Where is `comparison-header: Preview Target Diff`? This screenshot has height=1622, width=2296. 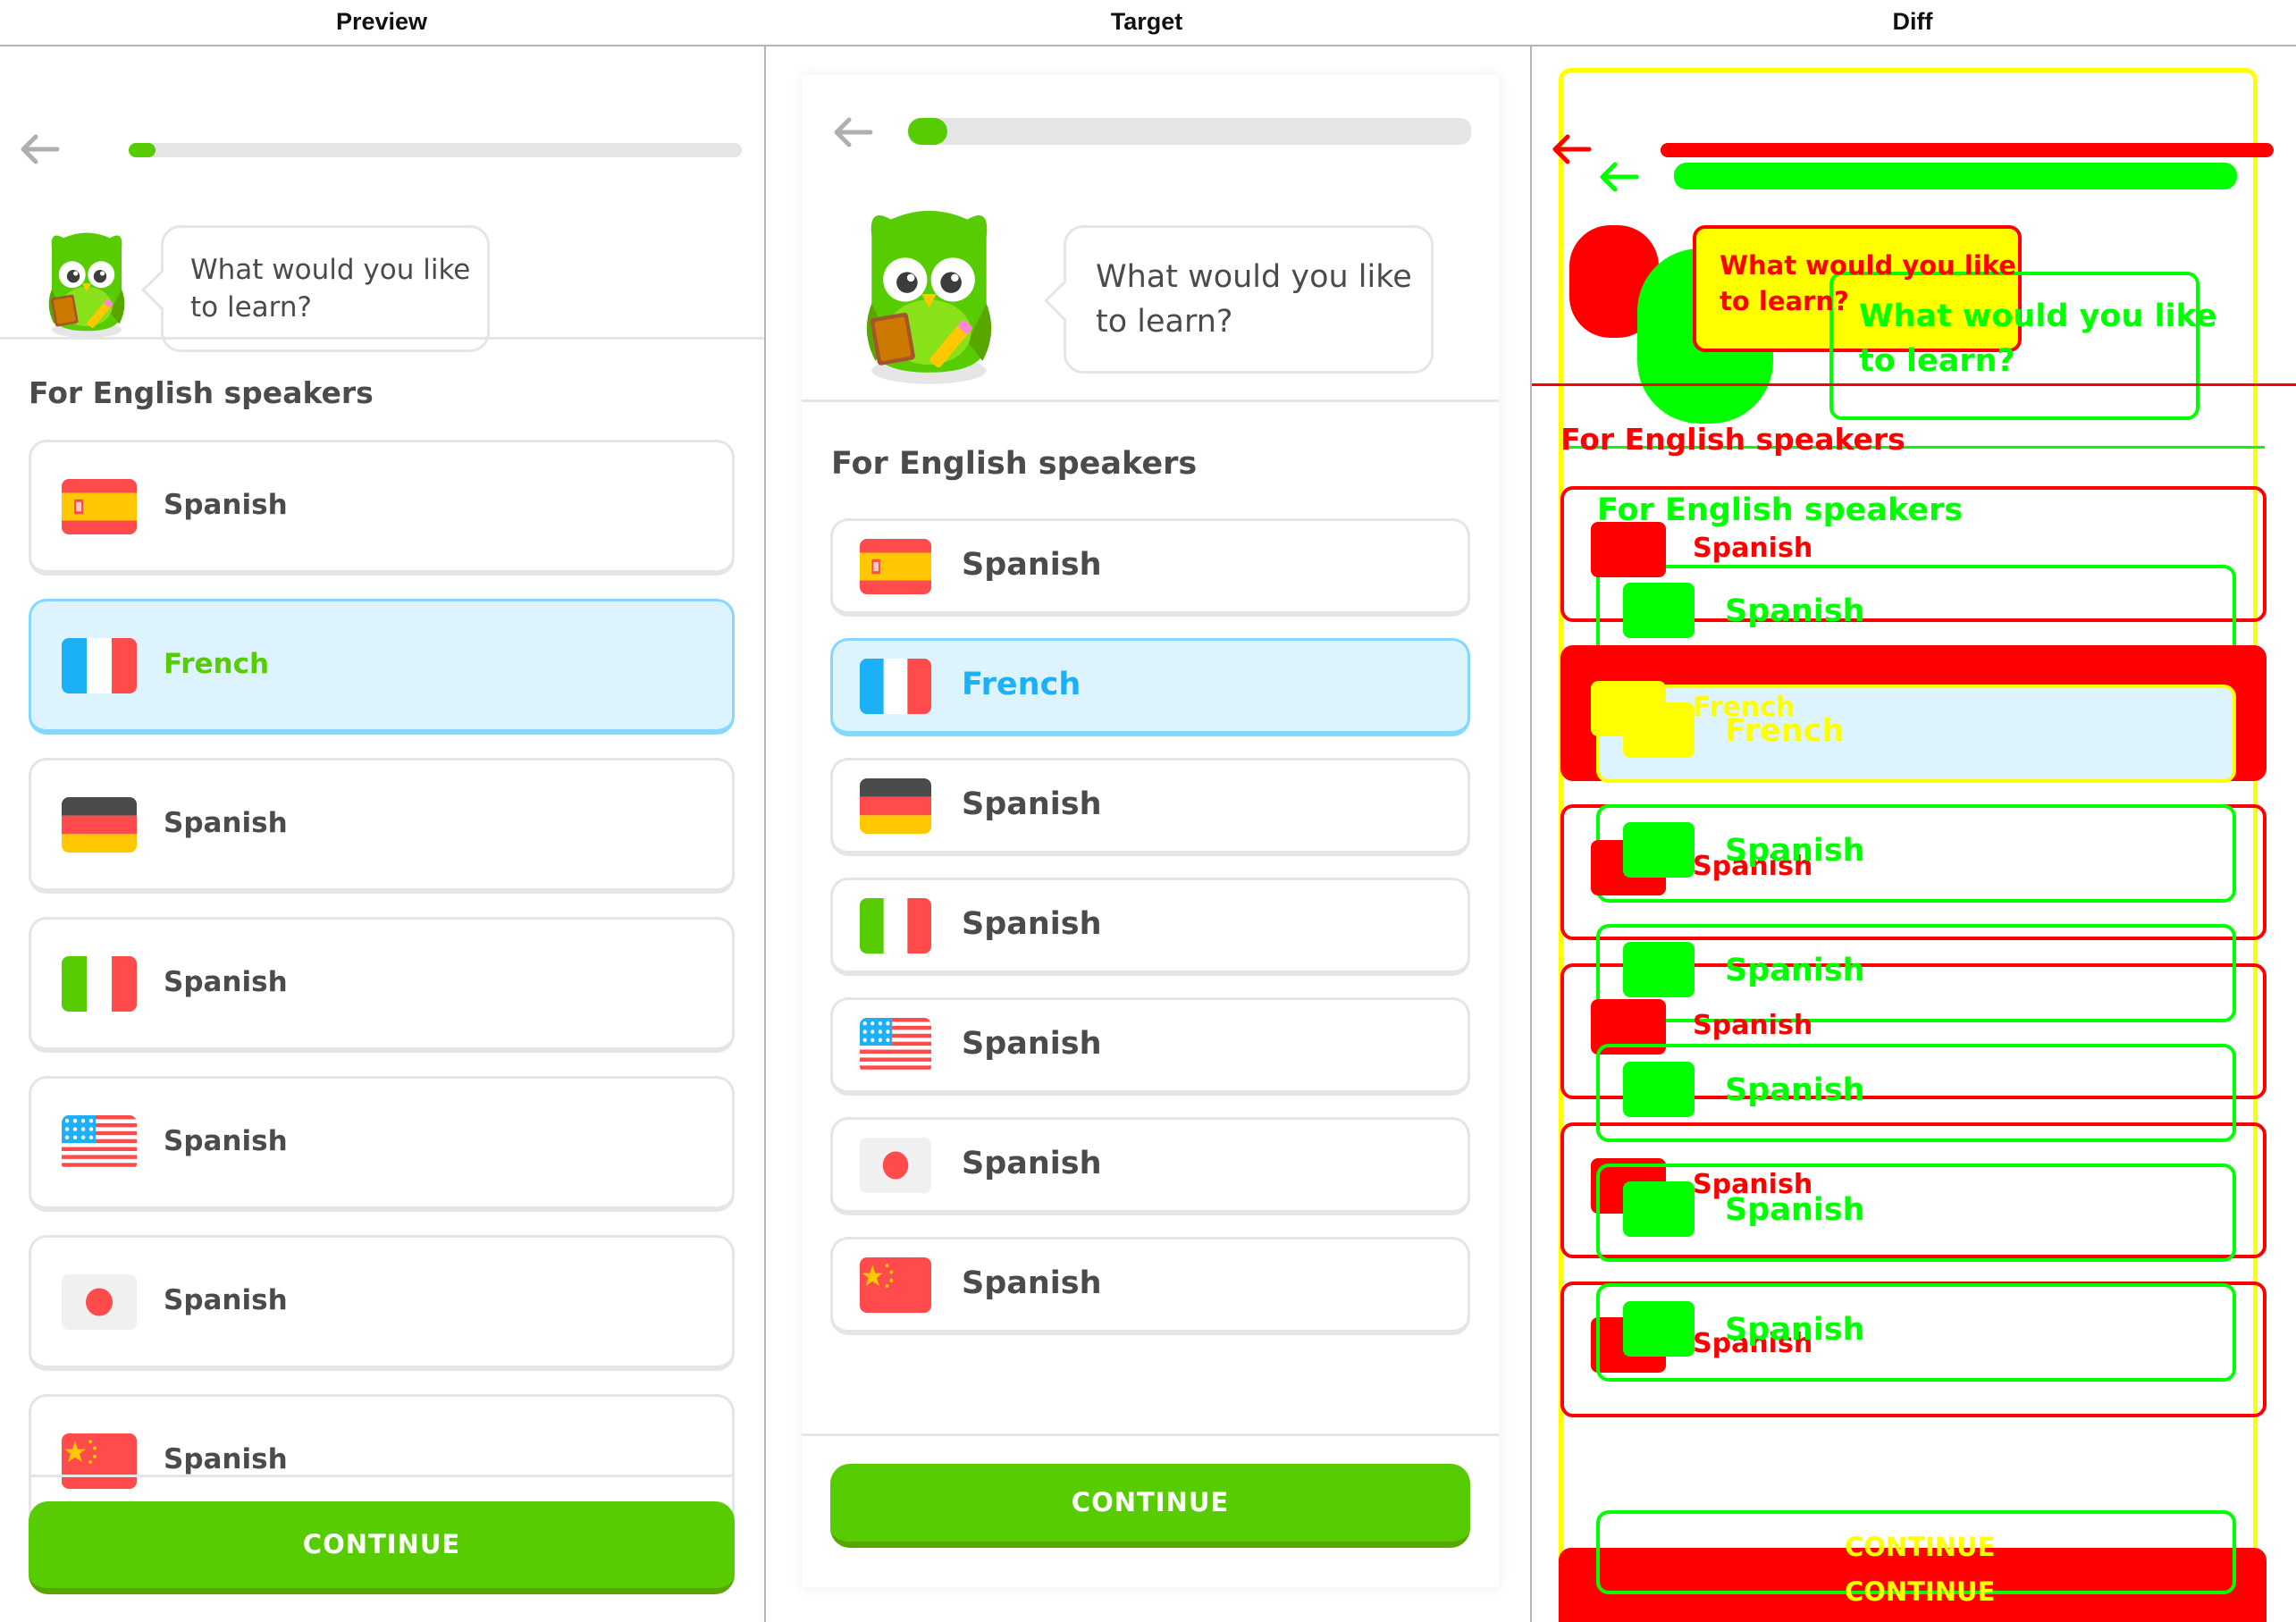
comparison-header: Preview Target Diff is located at coordinates (1148, 23).